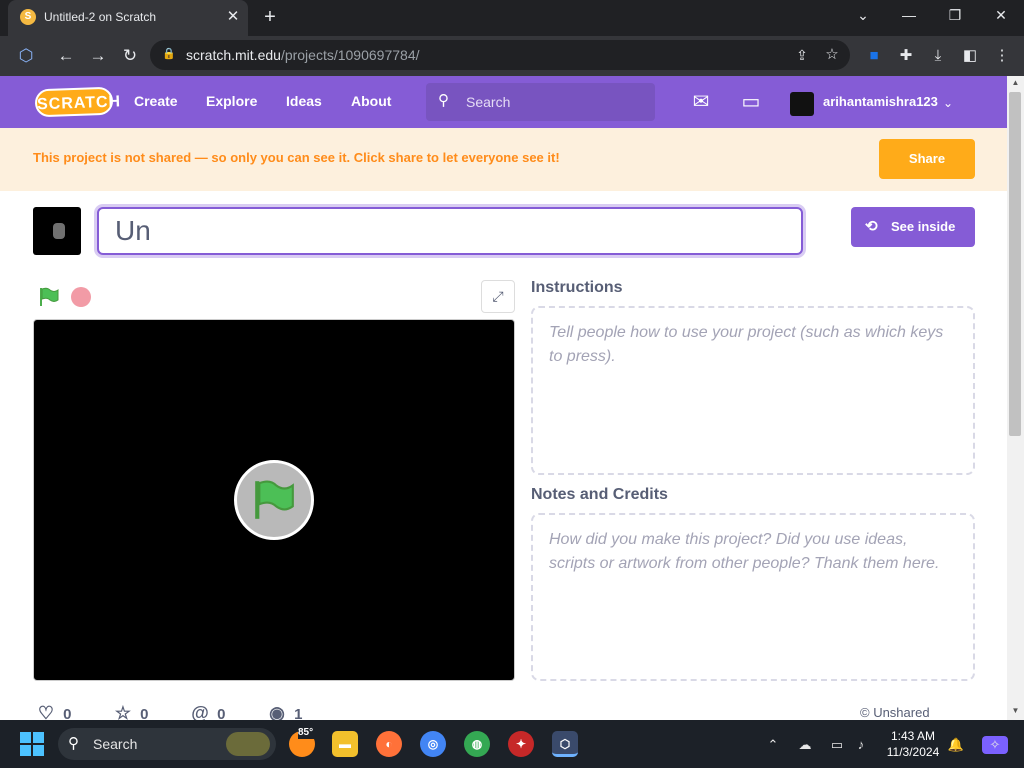 This screenshot has height=768, width=1024. I want to click on active-browser-icon: ⬡, so click(565, 744).